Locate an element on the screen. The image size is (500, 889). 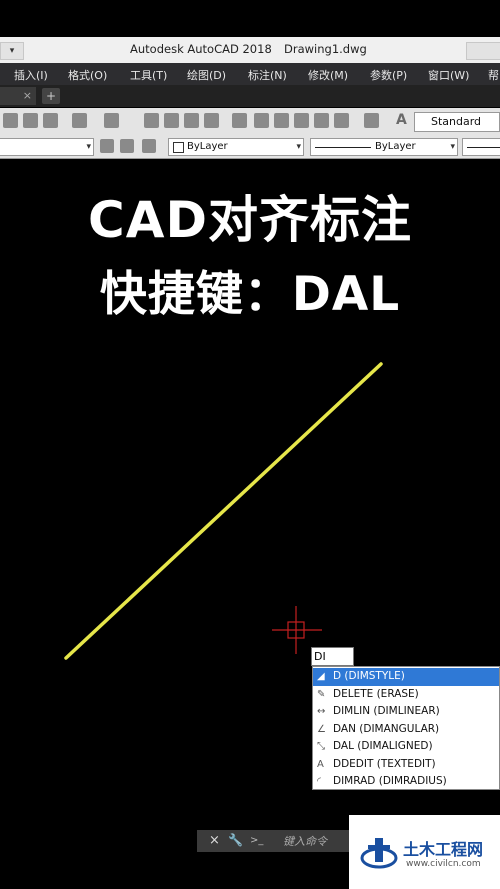
suggestion-dimstyle: ◢ D (DIMSTYLE) is located at coordinates (406, 677).